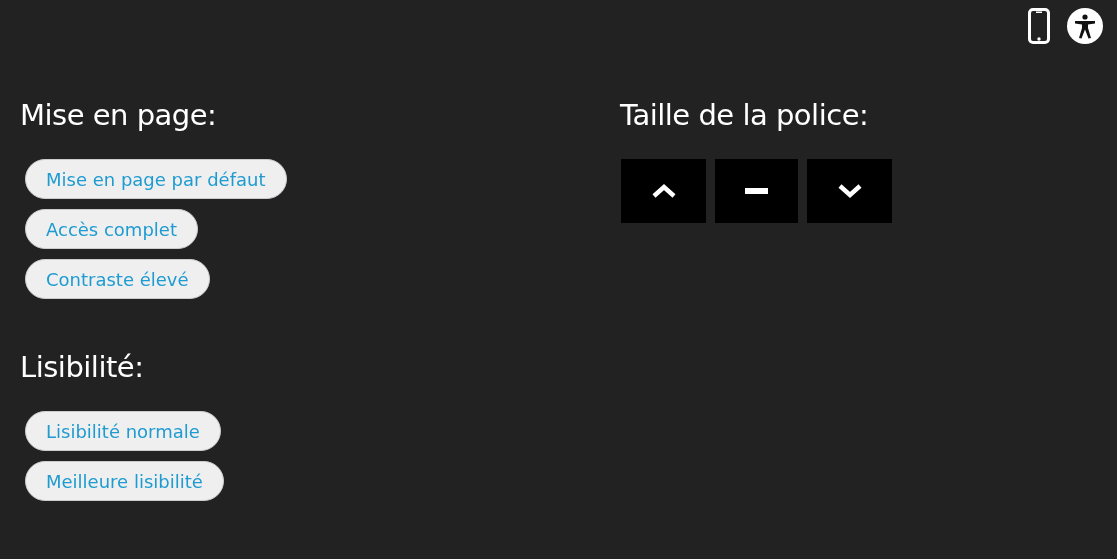 The width and height of the screenshot is (1117, 559). I want to click on readability-option-button: Lisibilité normale, so click(123, 431).